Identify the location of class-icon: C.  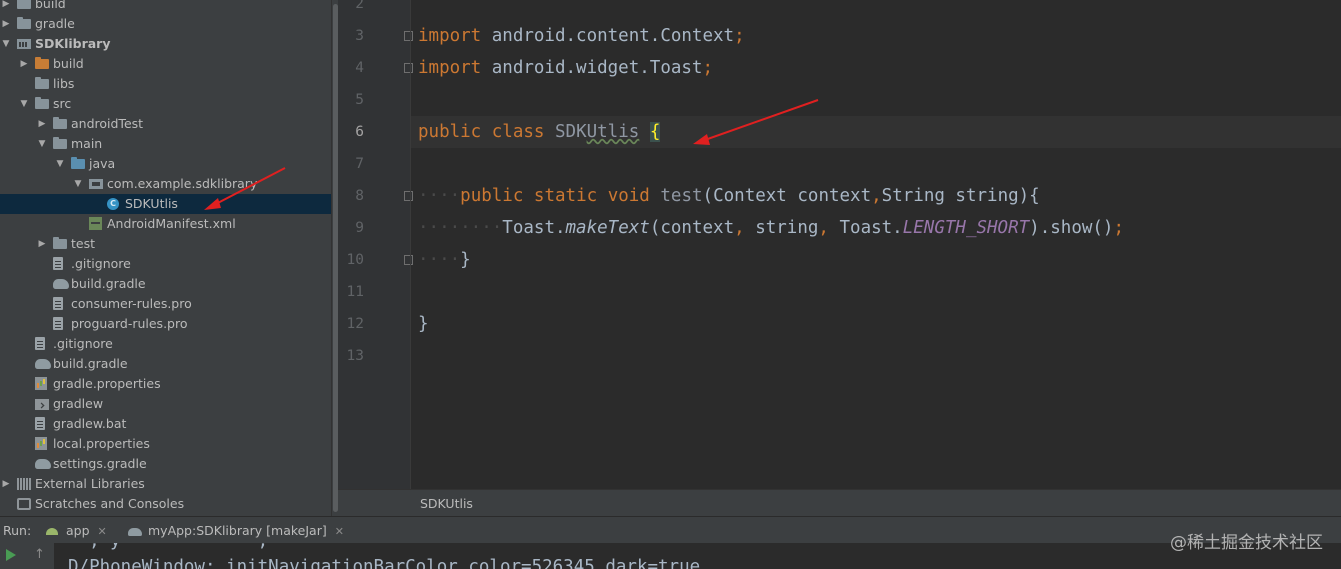
(113, 204).